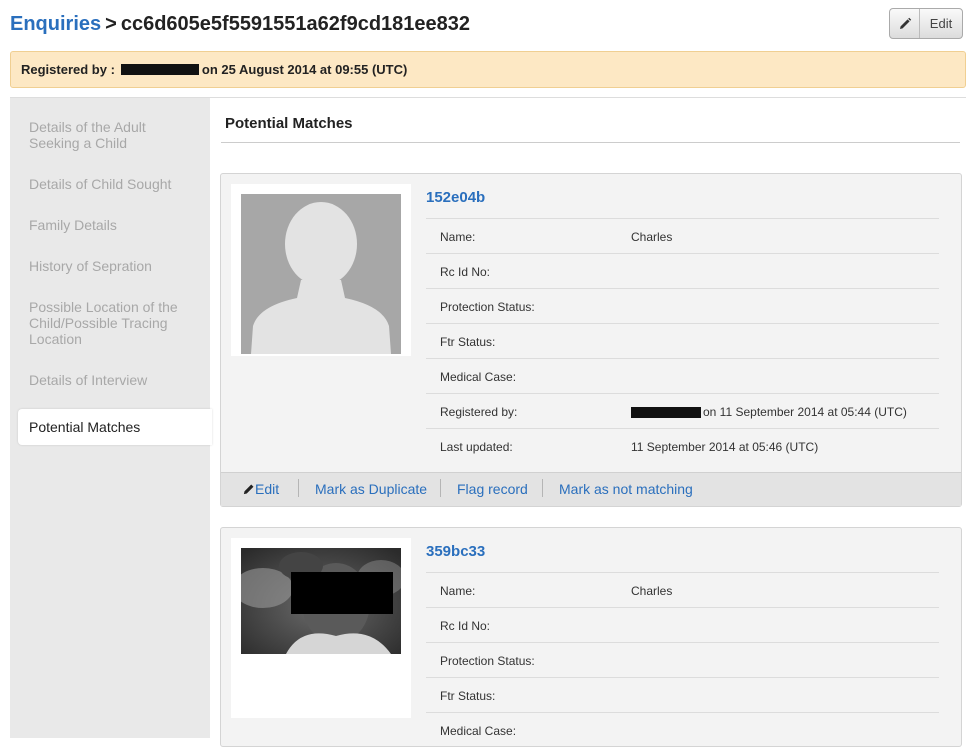  Describe the element at coordinates (590, 142) in the screenshot. I see `section-divider` at that location.